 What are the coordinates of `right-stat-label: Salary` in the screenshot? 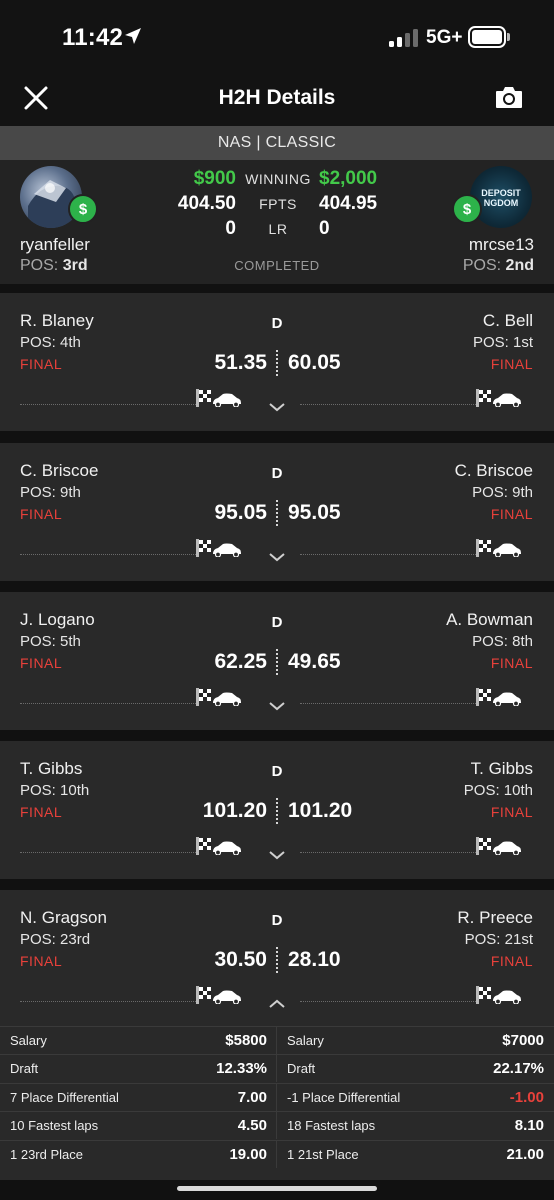 It's located at (305, 1040).